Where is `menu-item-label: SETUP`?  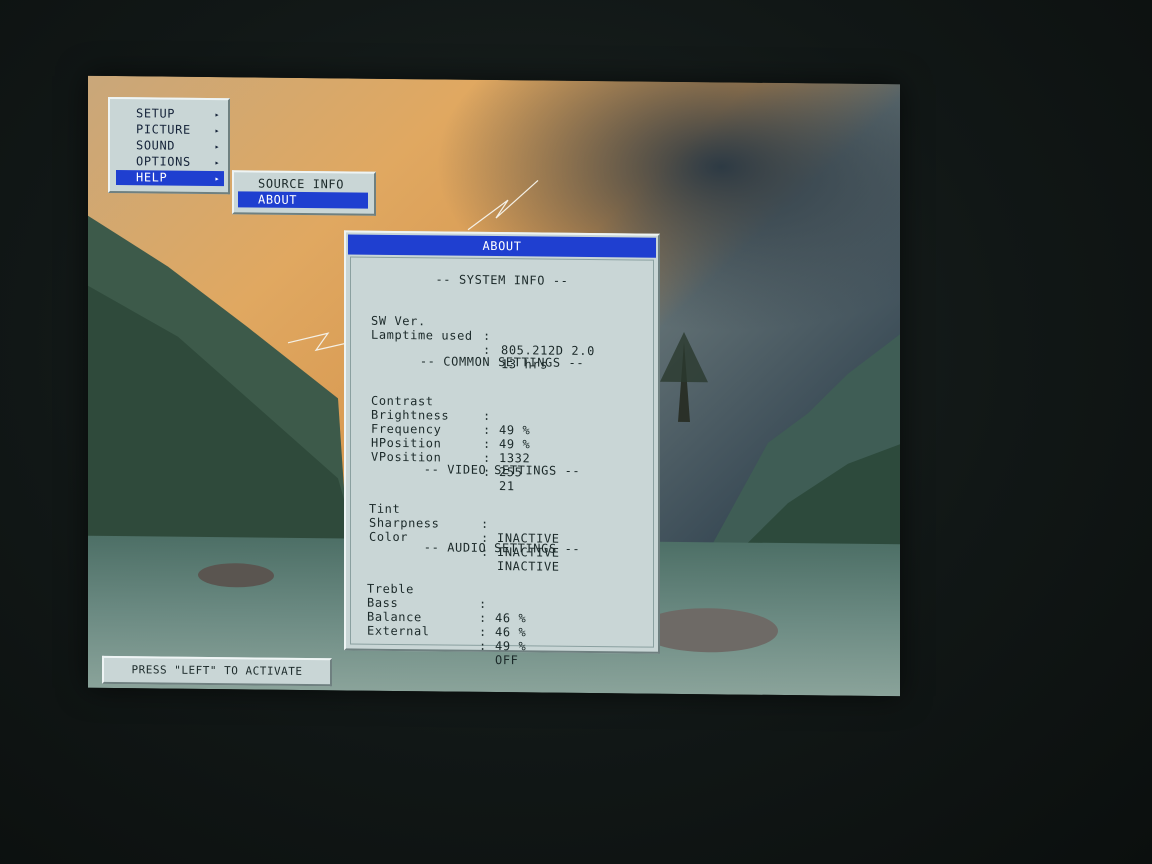 menu-item-label: SETUP is located at coordinates (156, 113).